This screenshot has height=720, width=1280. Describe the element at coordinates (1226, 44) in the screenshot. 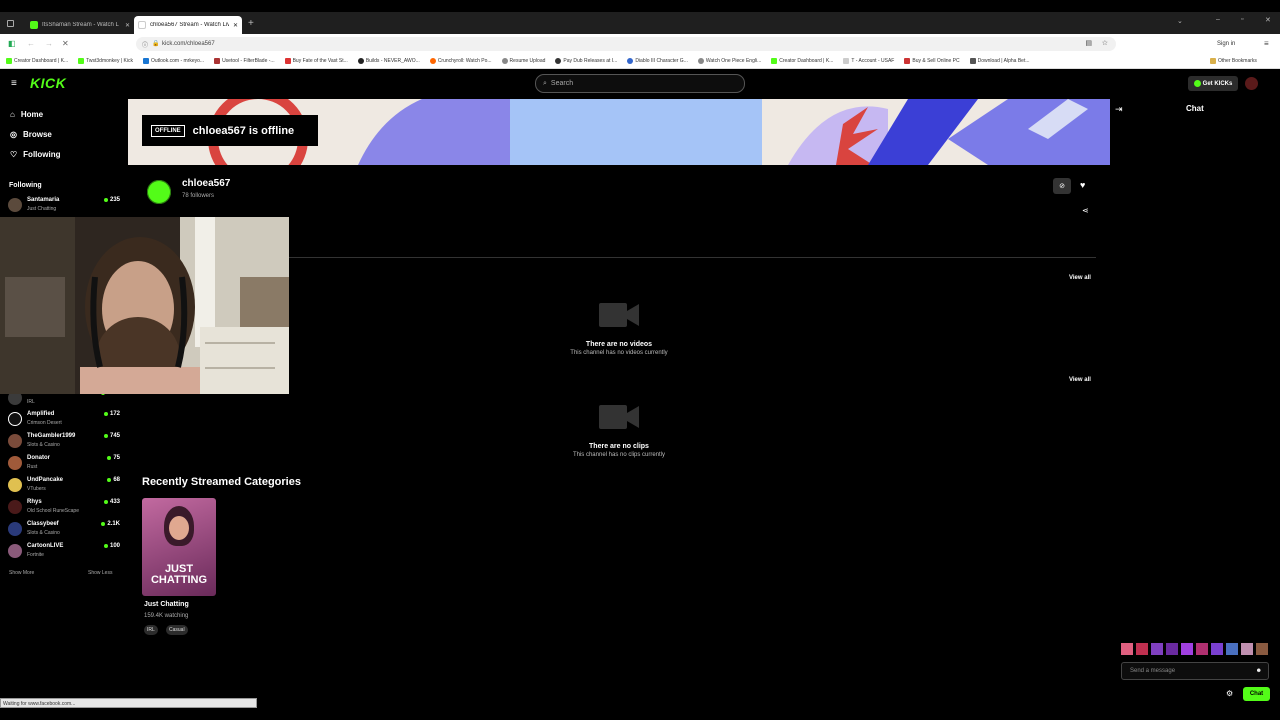

I see `sign-in-label: Sign in` at that location.